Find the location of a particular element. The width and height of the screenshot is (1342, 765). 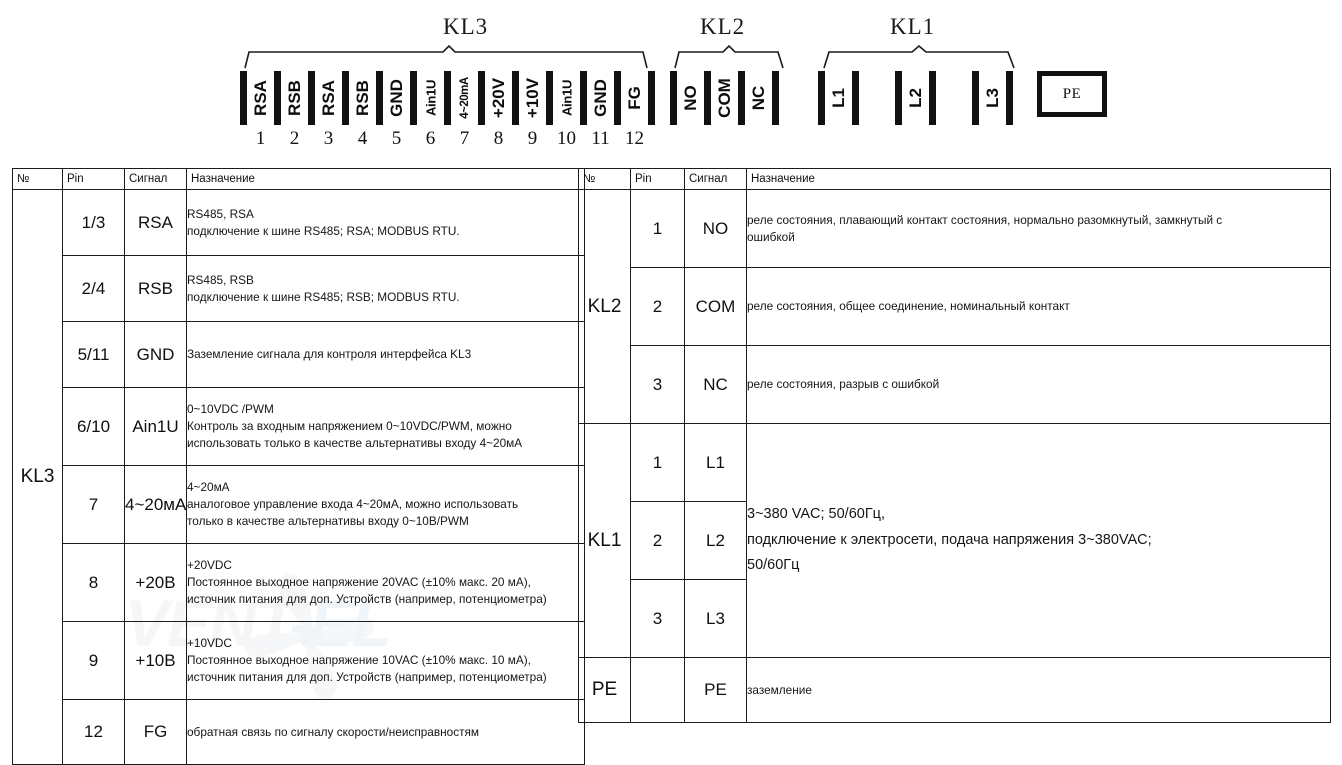

terminal-group-kl2: NO COM NC is located at coordinates (724, 98).